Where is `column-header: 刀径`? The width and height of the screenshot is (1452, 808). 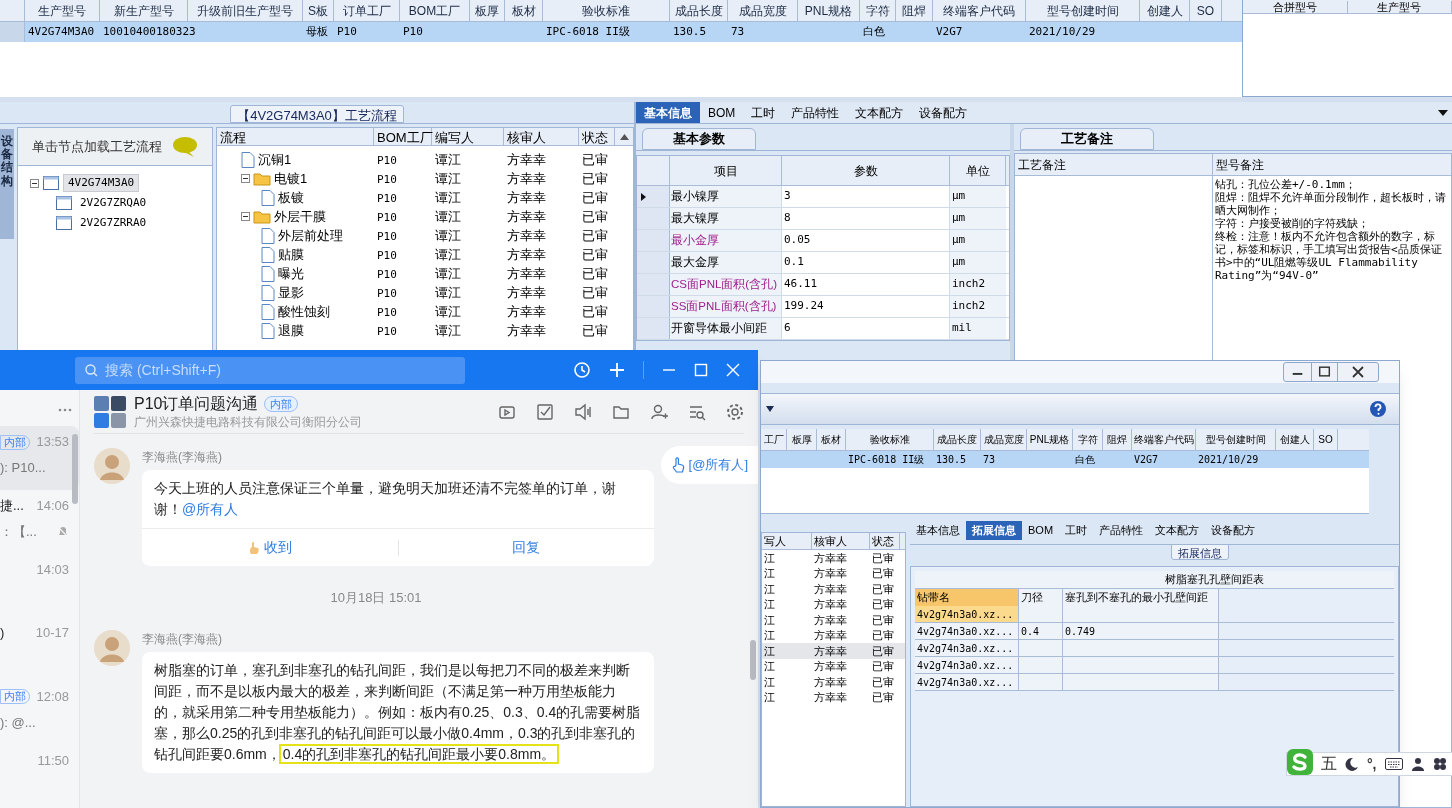 column-header: 刀径 is located at coordinates (1041, 597).